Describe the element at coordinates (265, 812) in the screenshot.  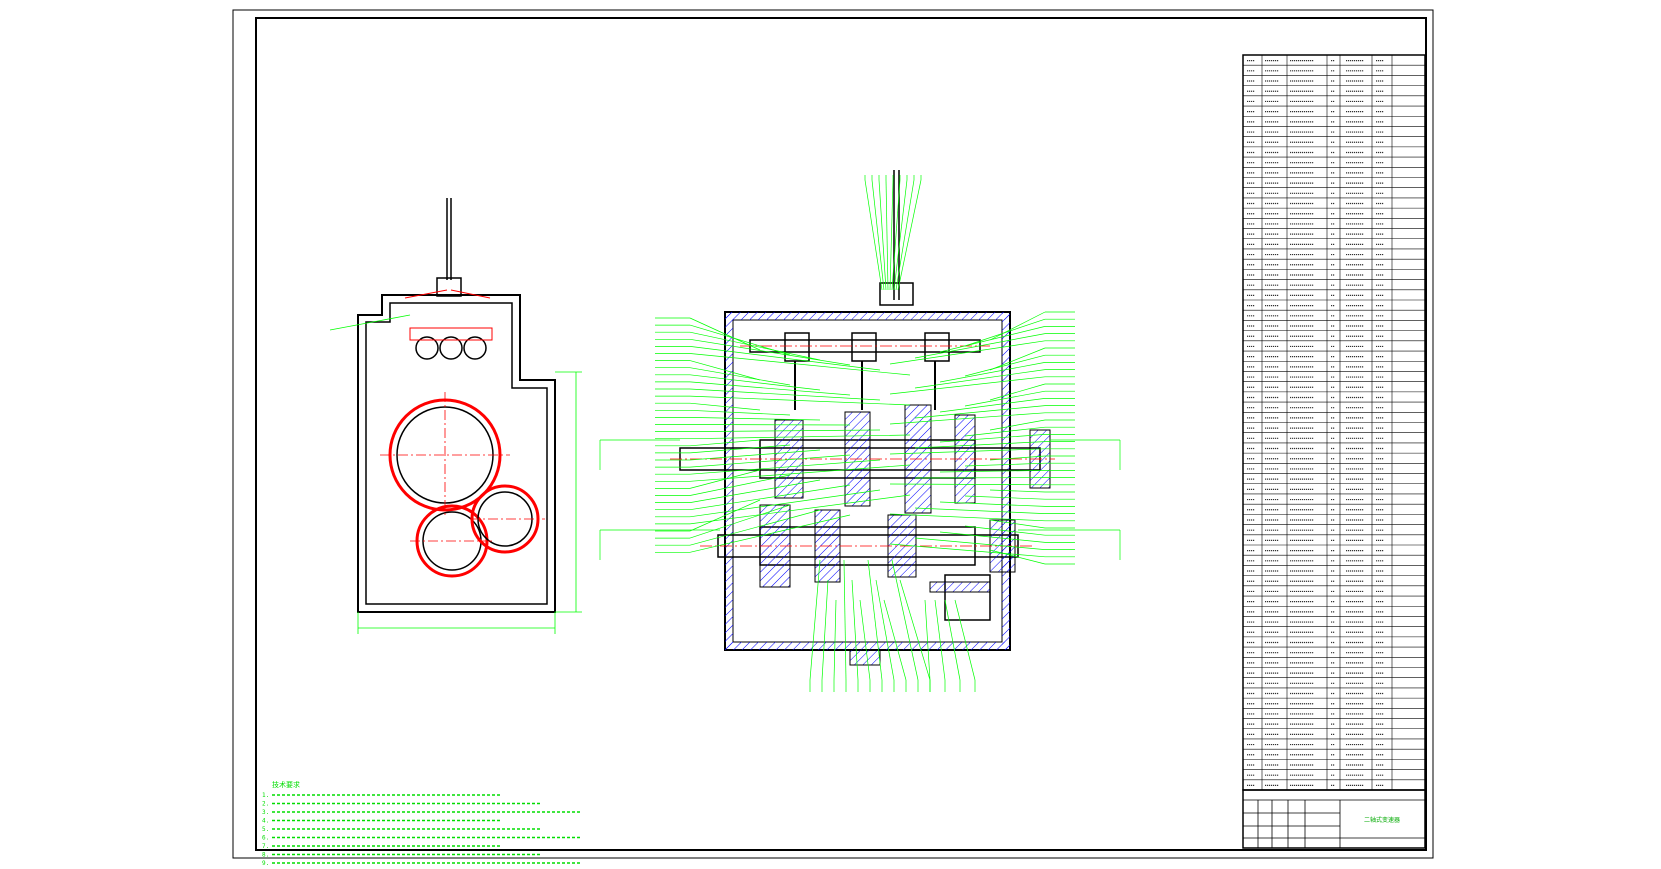
I see `note-line-number: 3.` at that location.